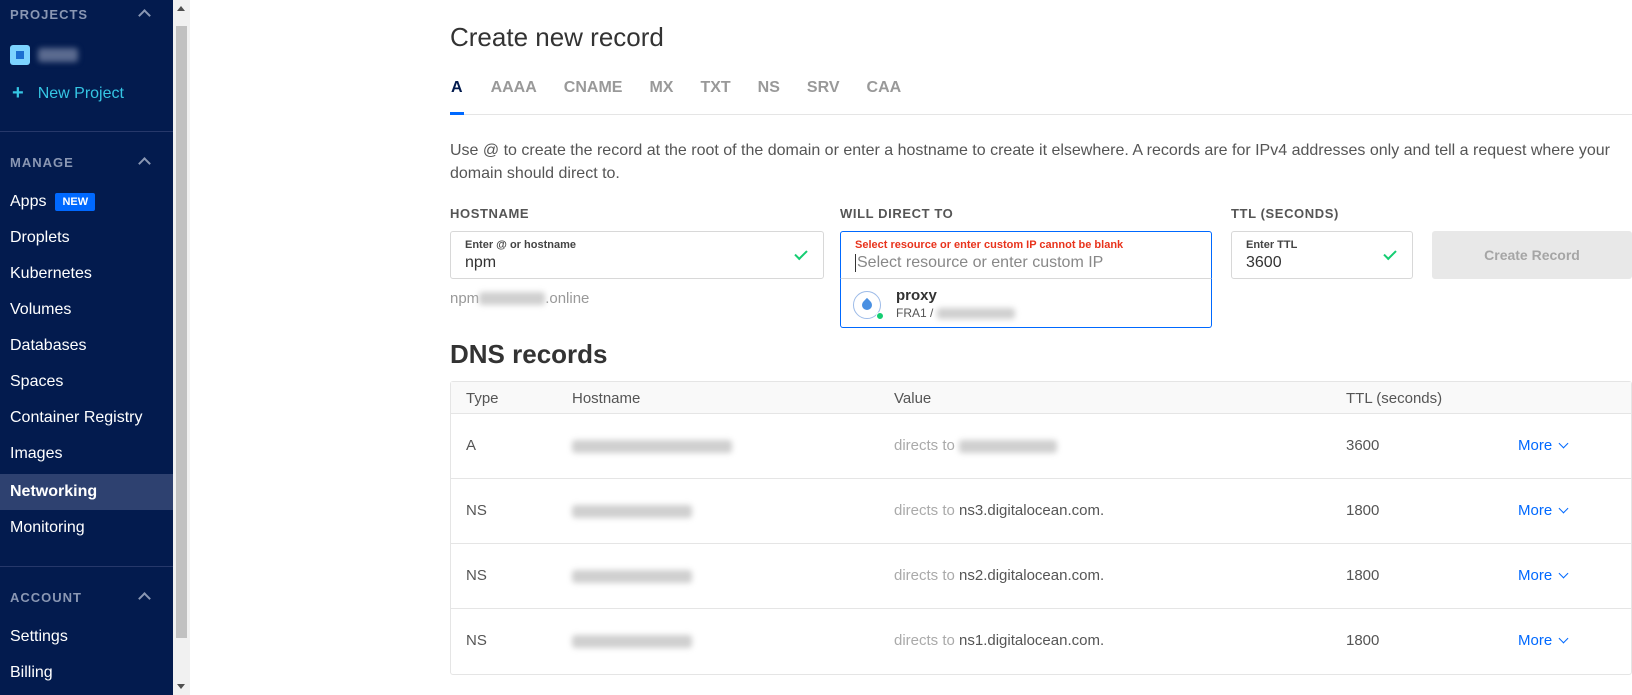 Image resolution: width=1632 pixels, height=695 pixels. Describe the element at coordinates (86, 238) in the screenshot. I see `sidebar-item-droplets: Droplets` at that location.